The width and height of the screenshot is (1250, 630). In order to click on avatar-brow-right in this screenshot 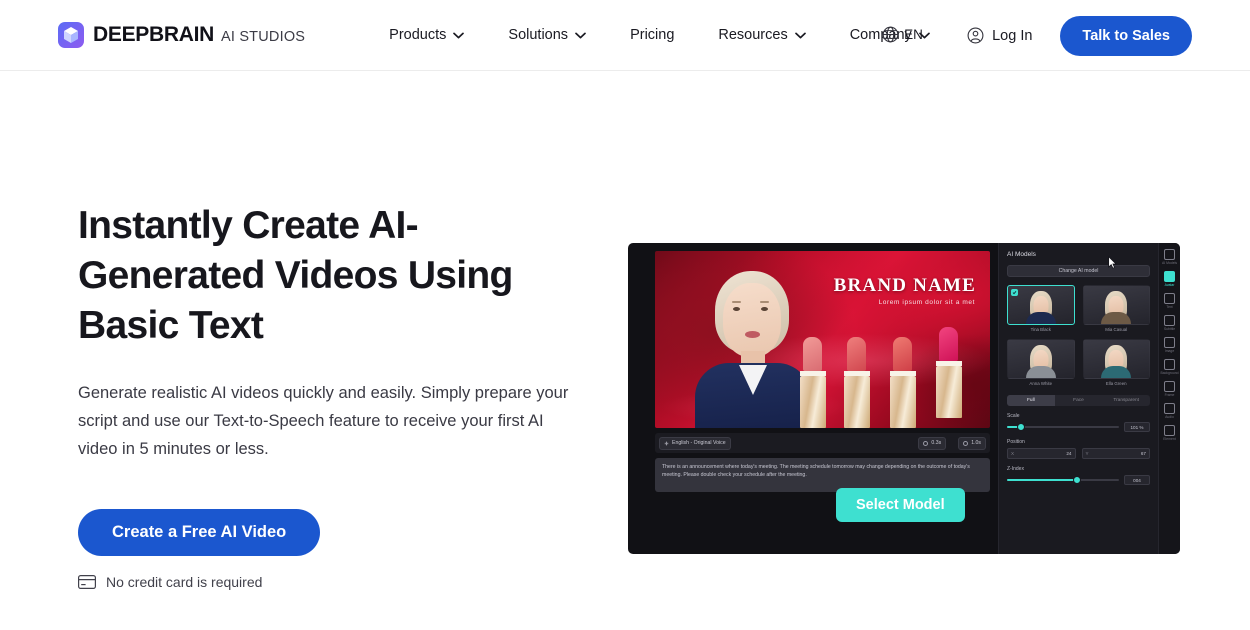, I will do `click(764, 302)`.